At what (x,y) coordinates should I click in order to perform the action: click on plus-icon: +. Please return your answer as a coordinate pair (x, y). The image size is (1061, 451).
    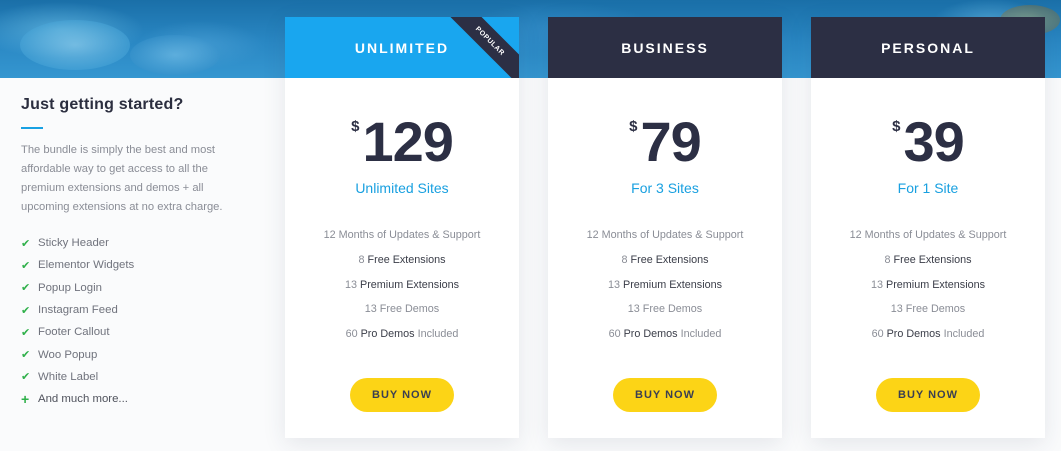
    Looking at the image, I should click on (25, 399).